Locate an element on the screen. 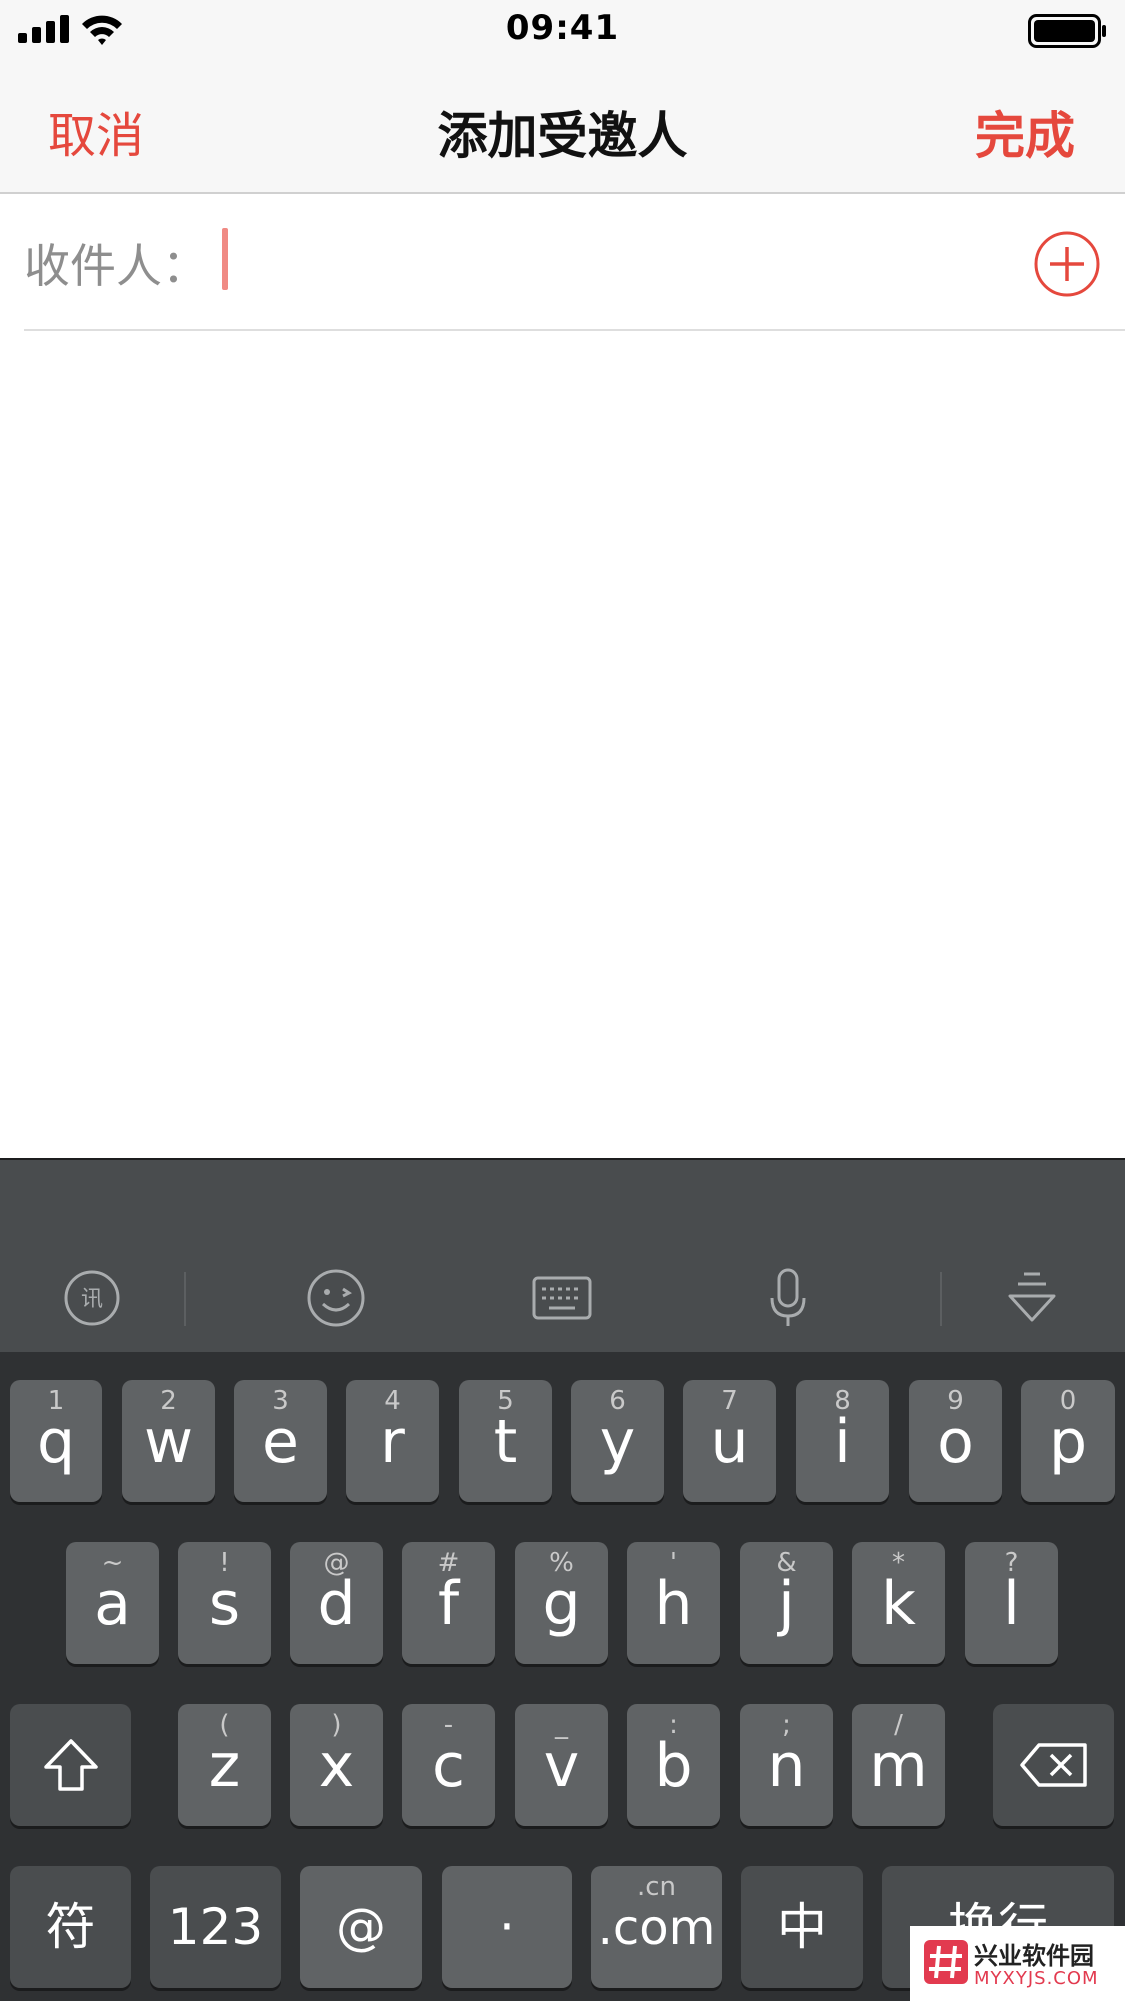 The height and width of the screenshot is (2001, 1125). keyboard-toolbar: 讯 is located at coordinates (562, 1295).